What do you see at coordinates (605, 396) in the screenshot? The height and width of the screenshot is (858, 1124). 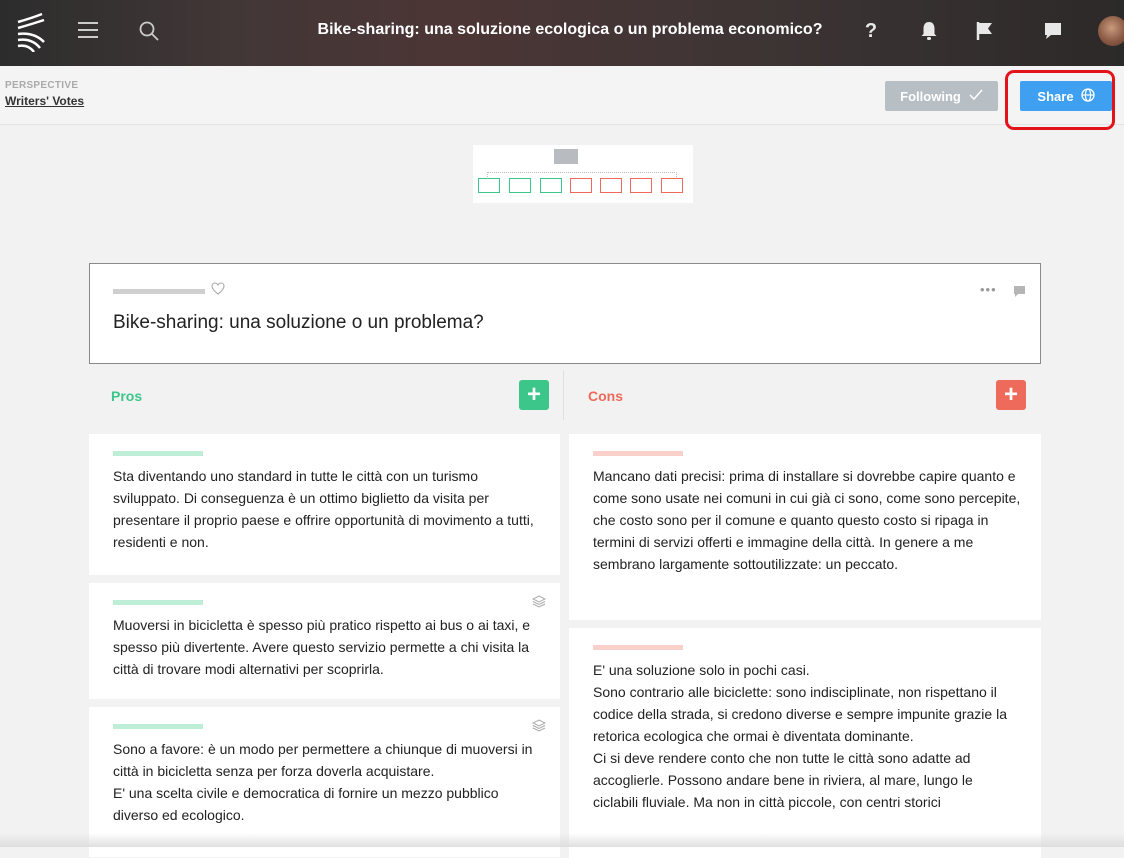 I see `cons-label: Cons` at bounding box center [605, 396].